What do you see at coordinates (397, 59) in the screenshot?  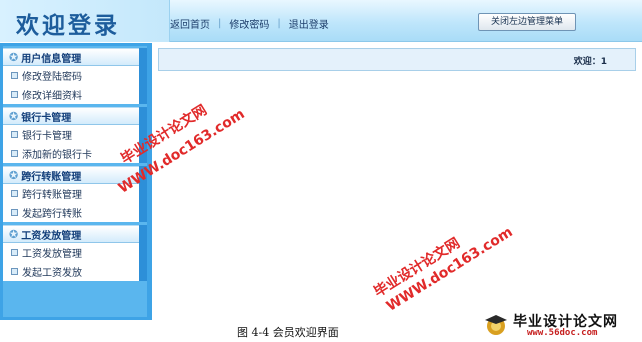 I see `welcome-bar: 欢迎：1` at bounding box center [397, 59].